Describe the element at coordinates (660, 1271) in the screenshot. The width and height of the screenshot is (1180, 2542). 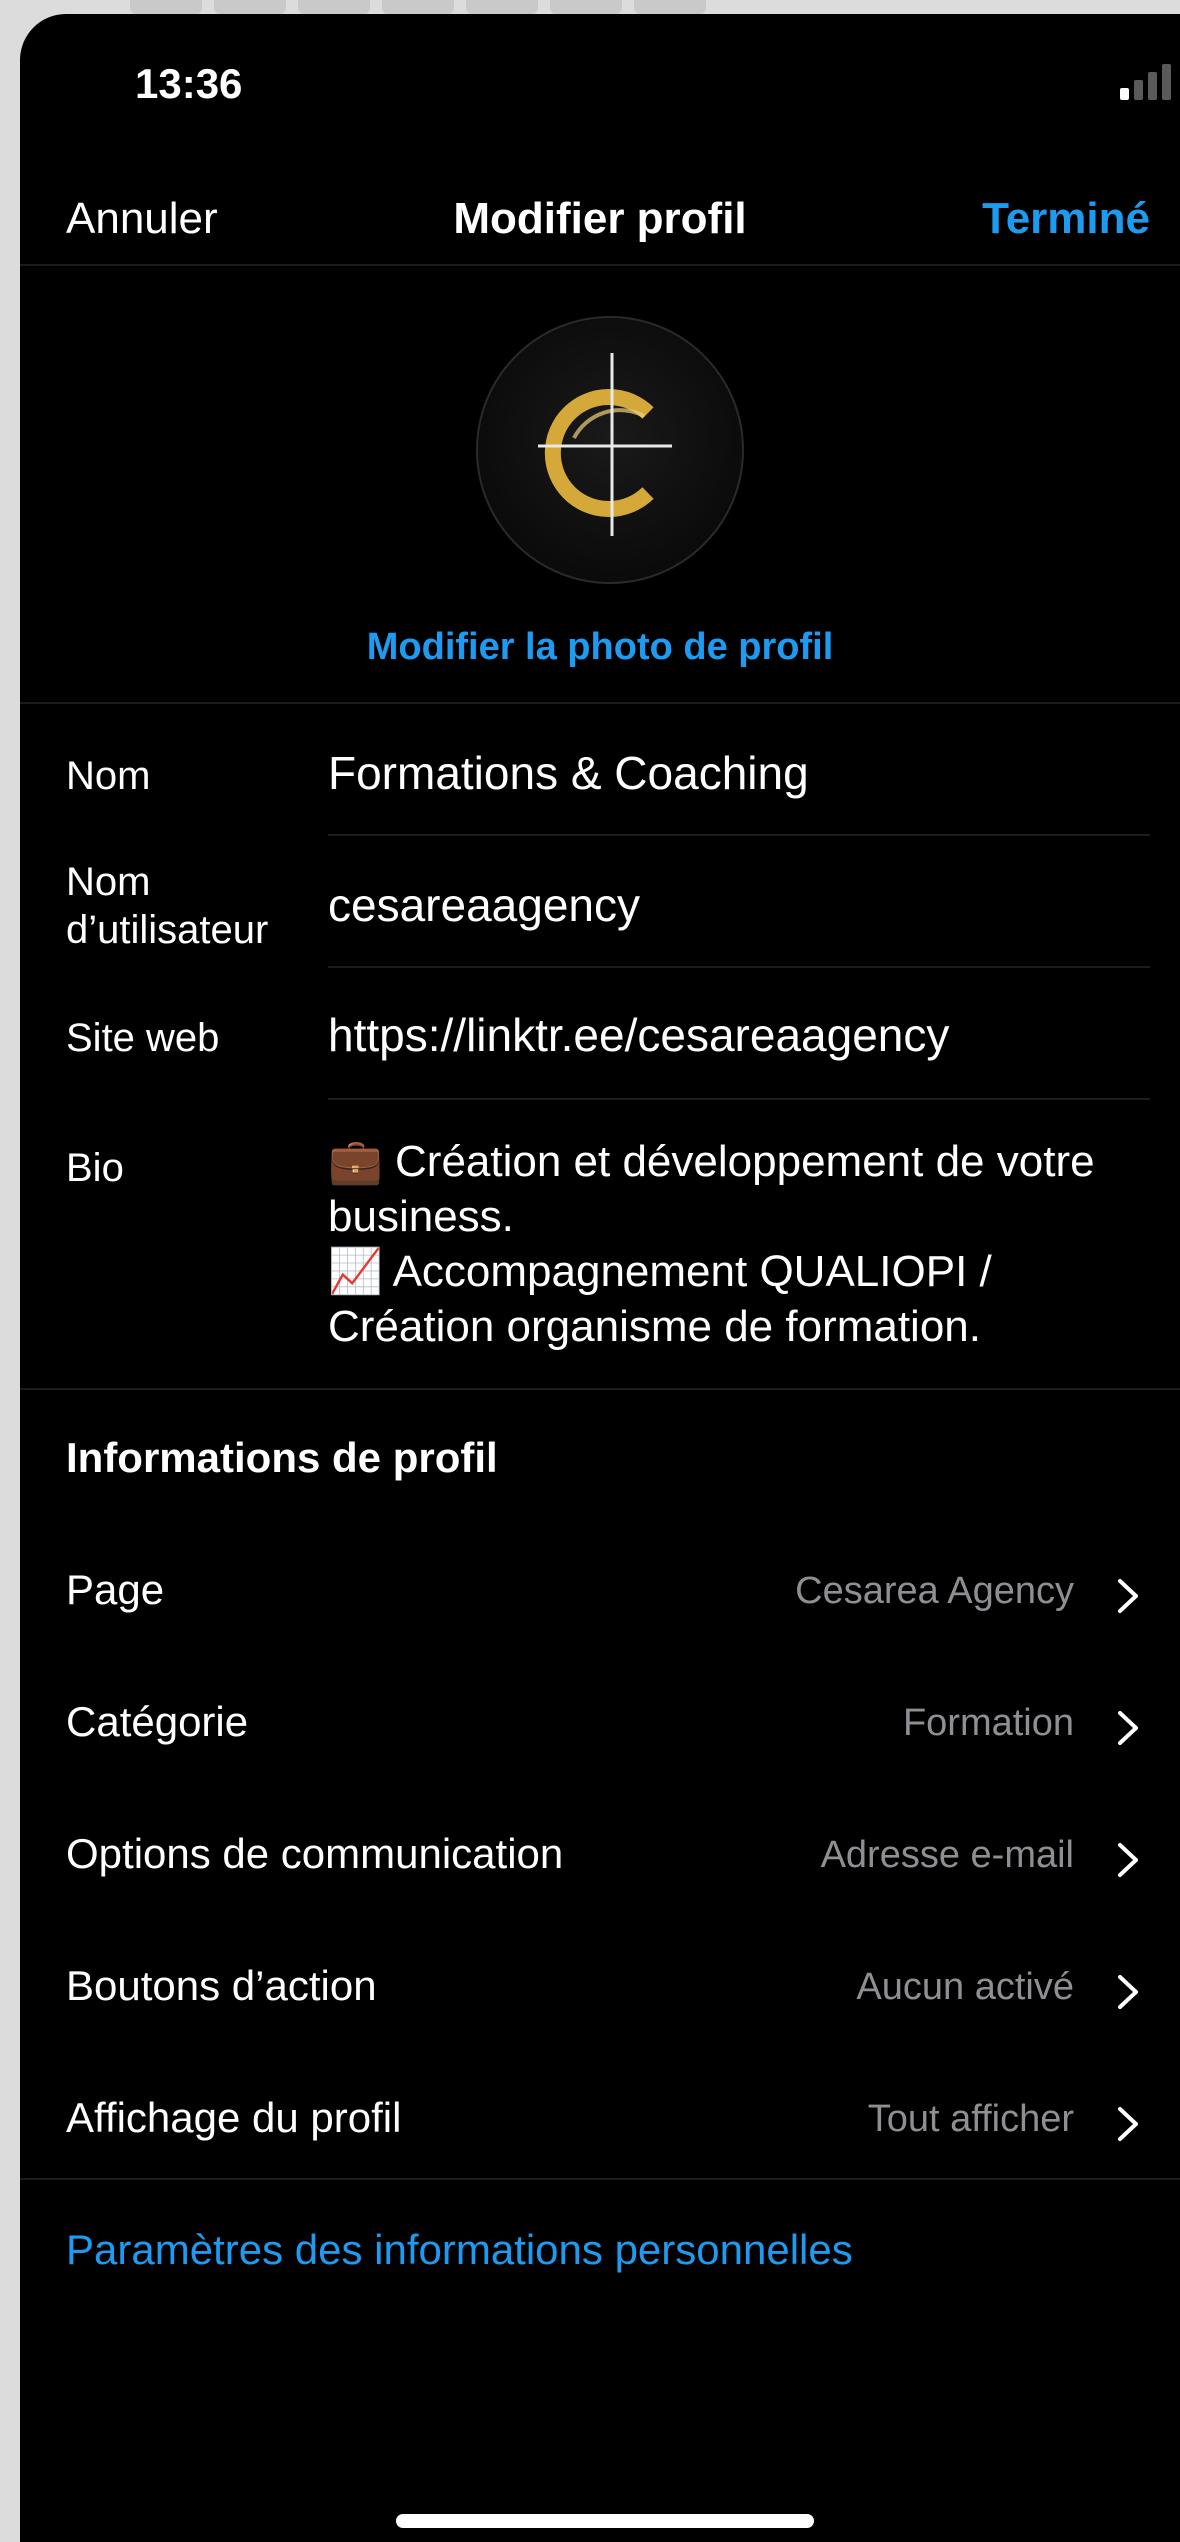
I see `bio-line: 📈 Accompagnement QUALIOPI /` at that location.